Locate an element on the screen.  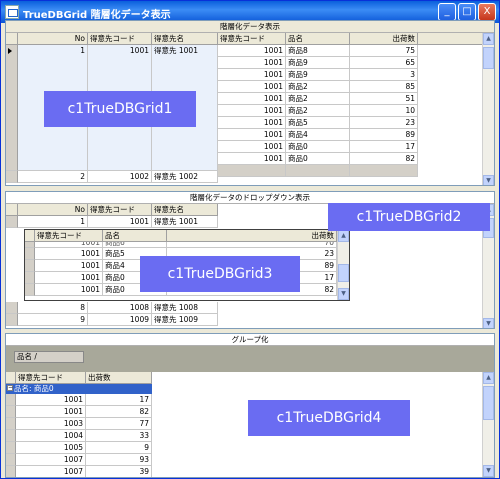
group-chip-item: 品名 / is located at coordinates (49, 357).